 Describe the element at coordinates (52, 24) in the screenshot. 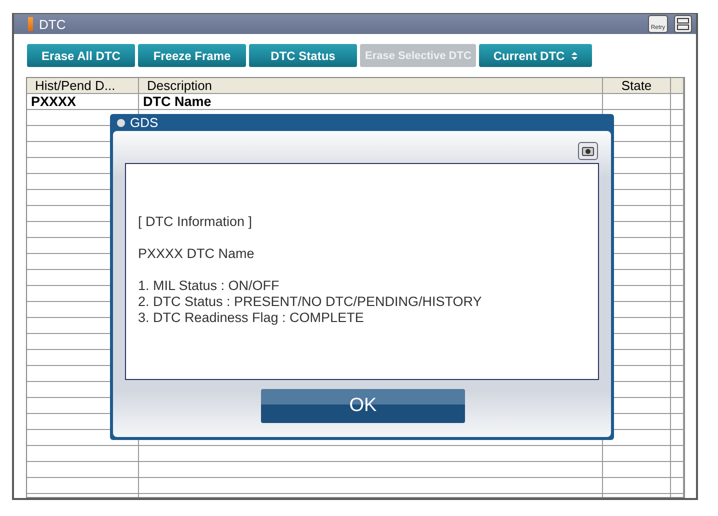

I see `window-title: DTC` at that location.